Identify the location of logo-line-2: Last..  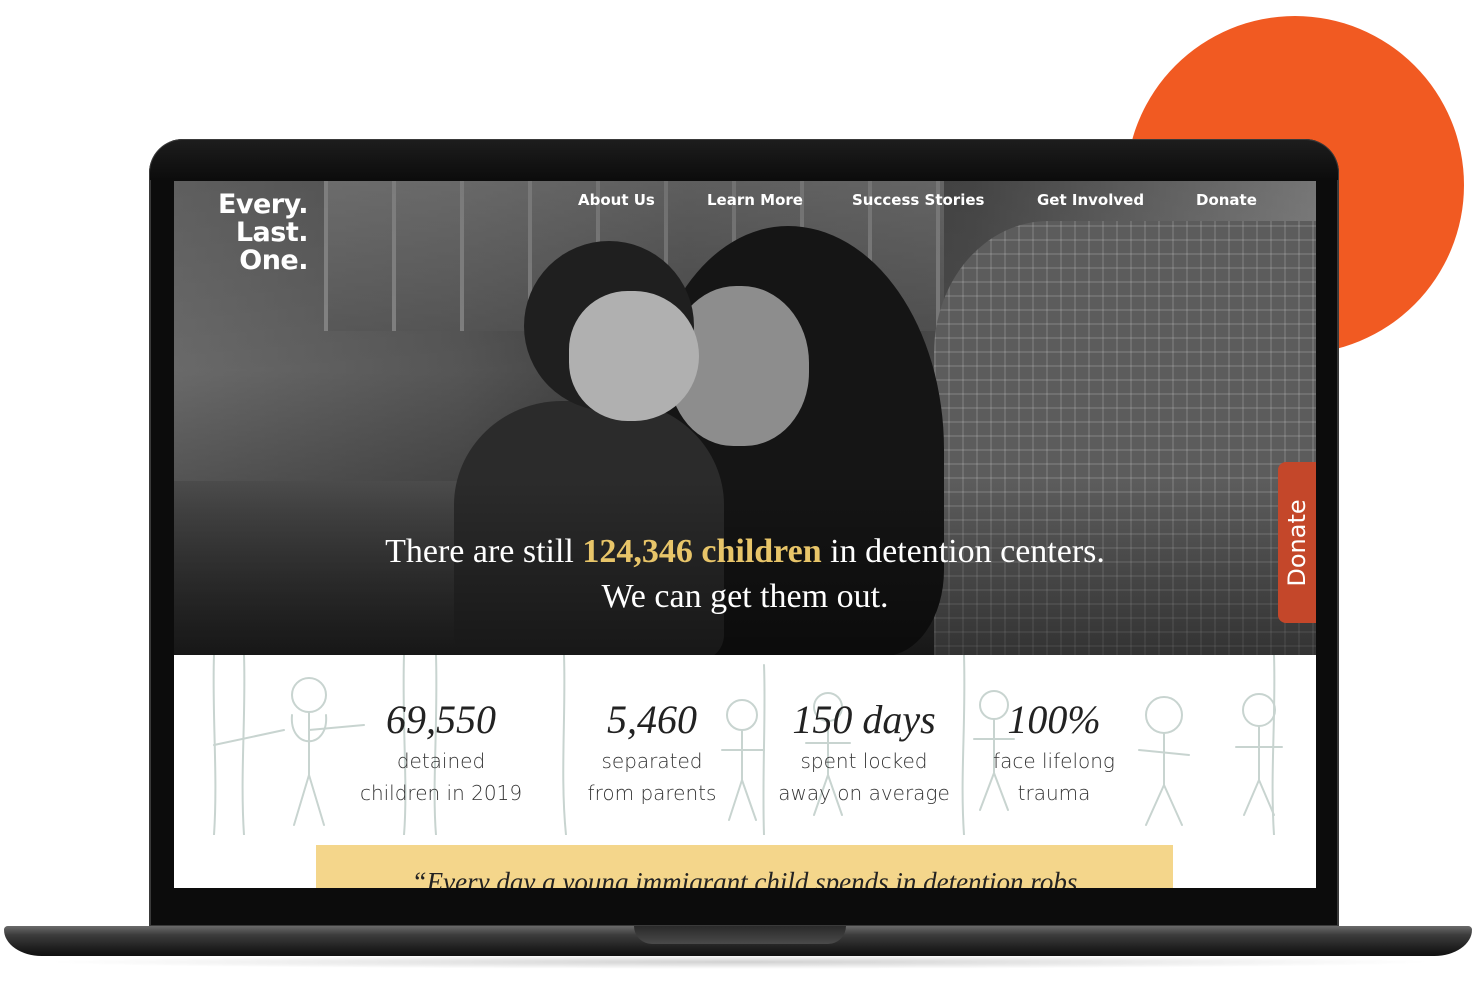
(272, 232).